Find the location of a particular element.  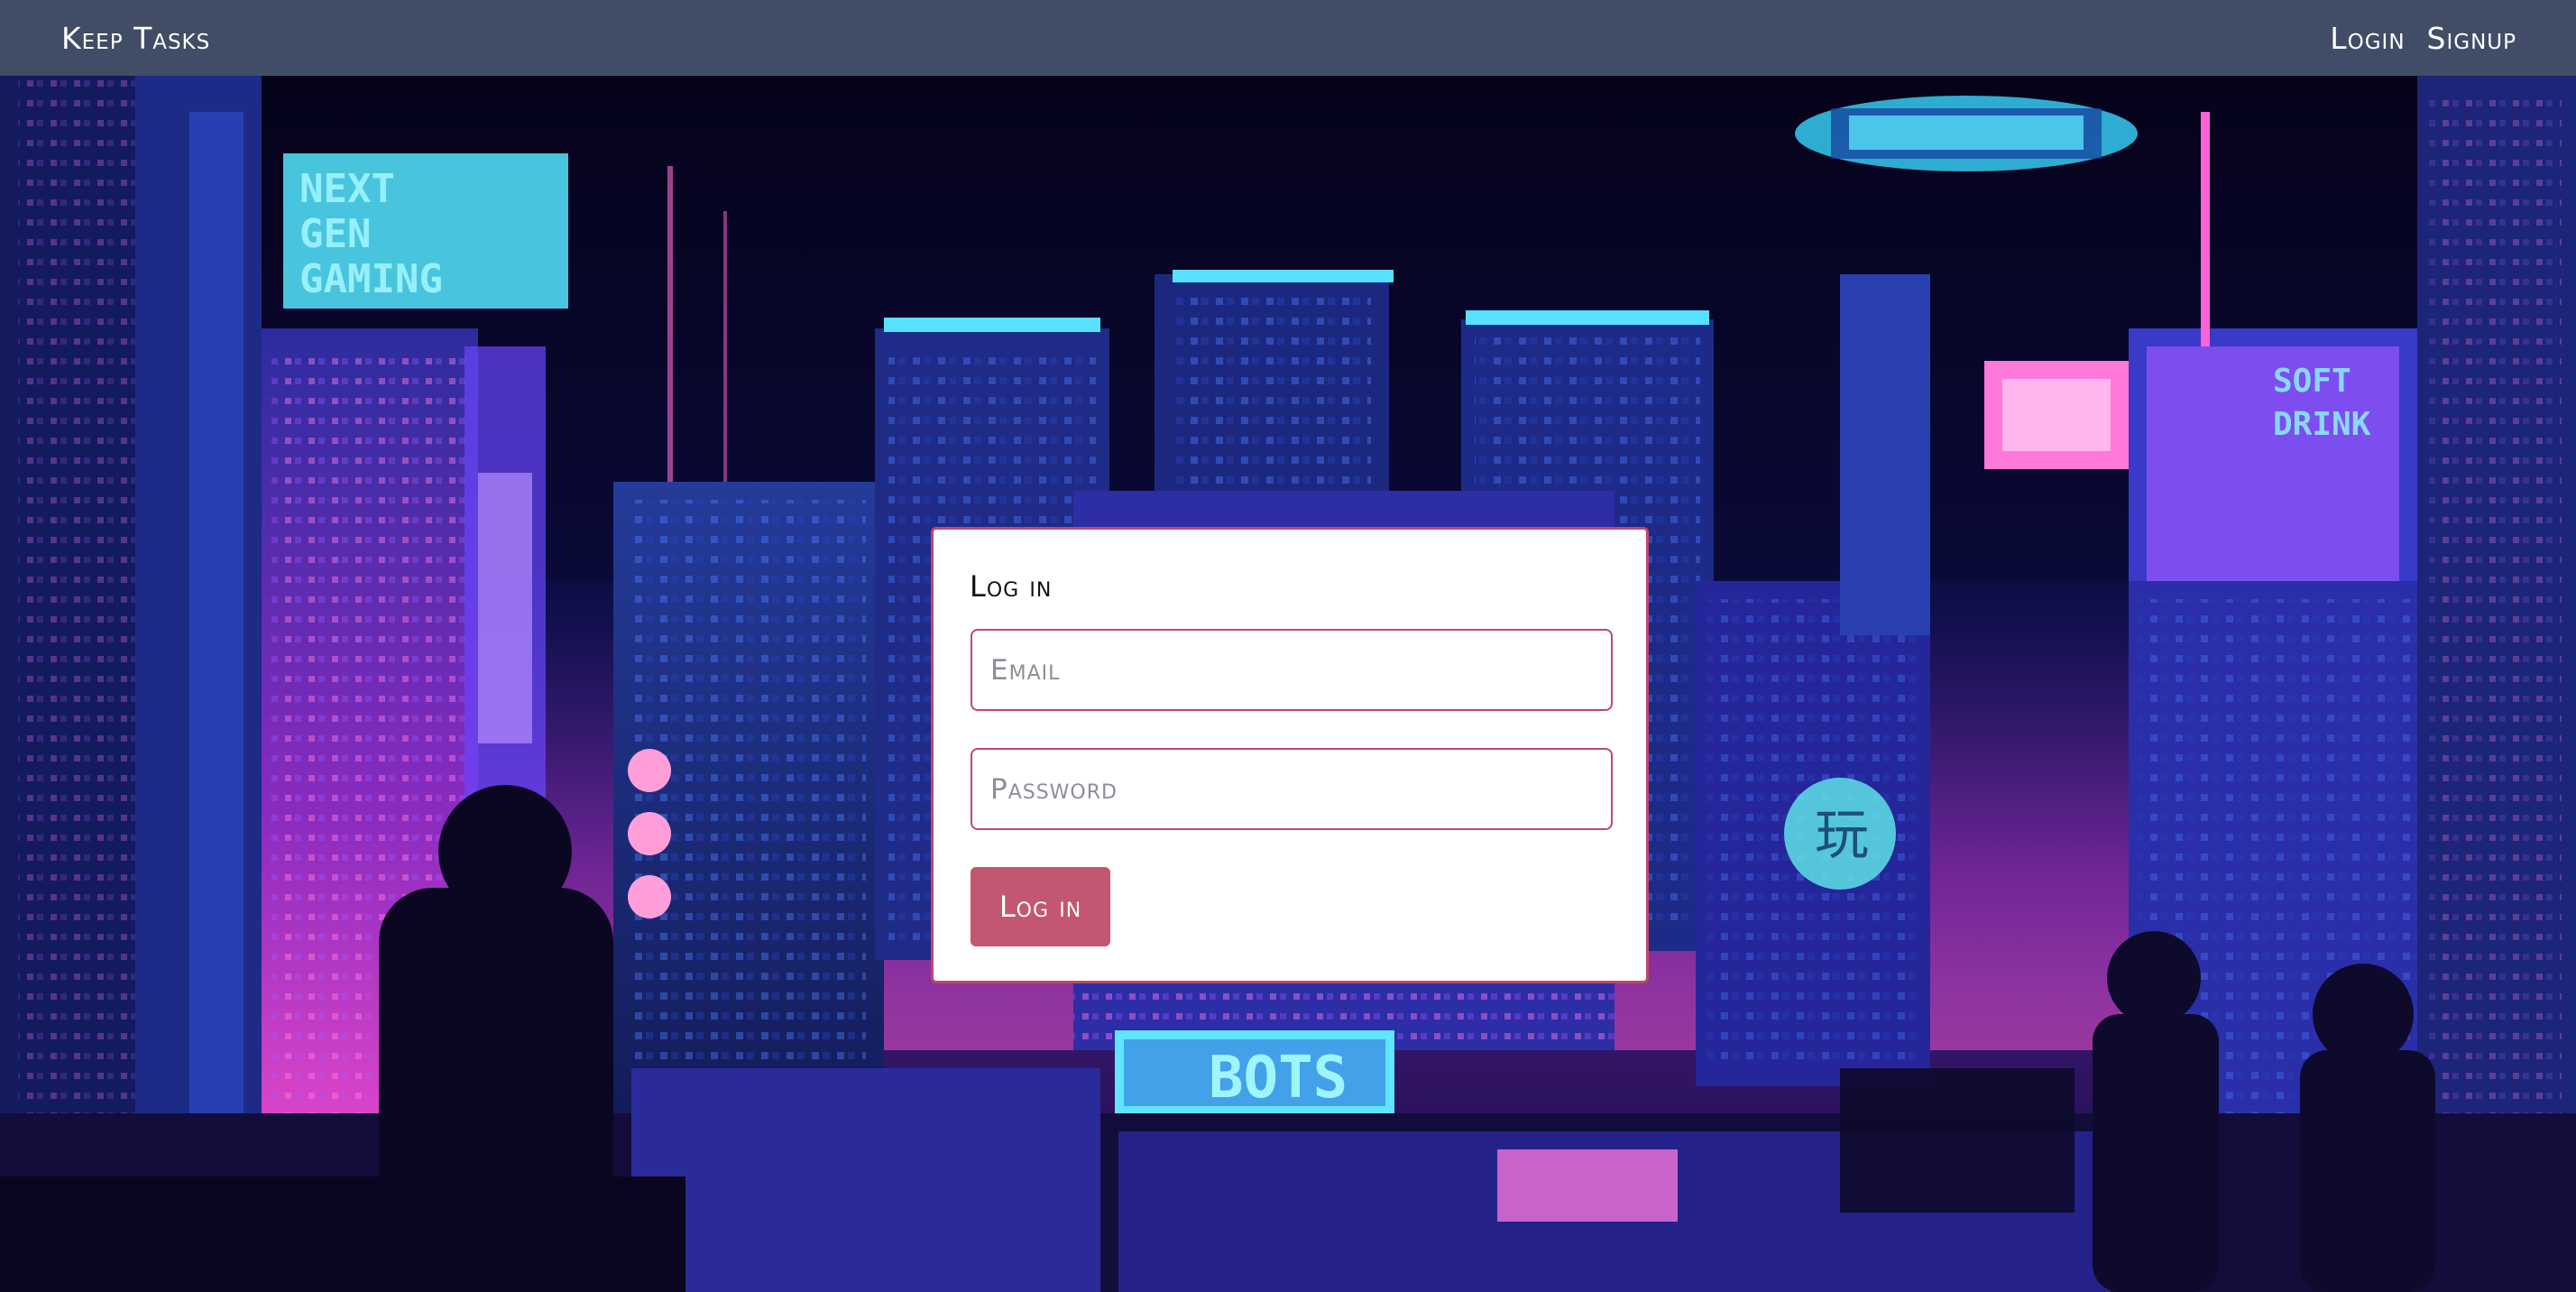

signup-link: Signup is located at coordinates (2471, 38).